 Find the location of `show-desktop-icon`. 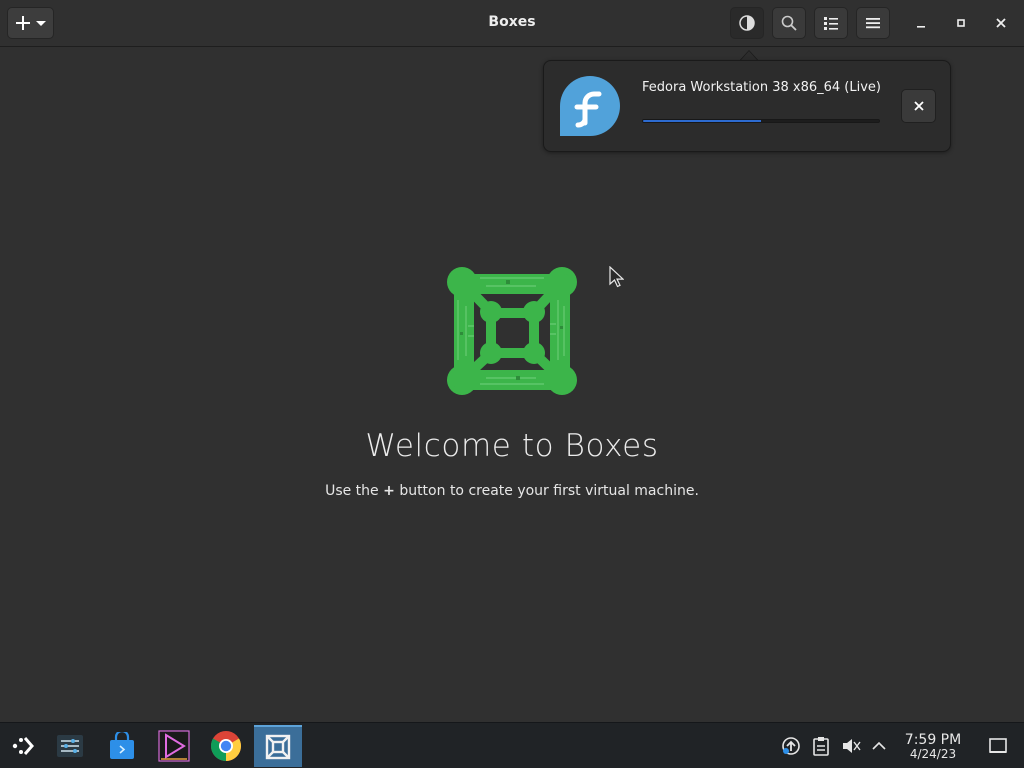

show-desktop-icon is located at coordinates (998, 745).